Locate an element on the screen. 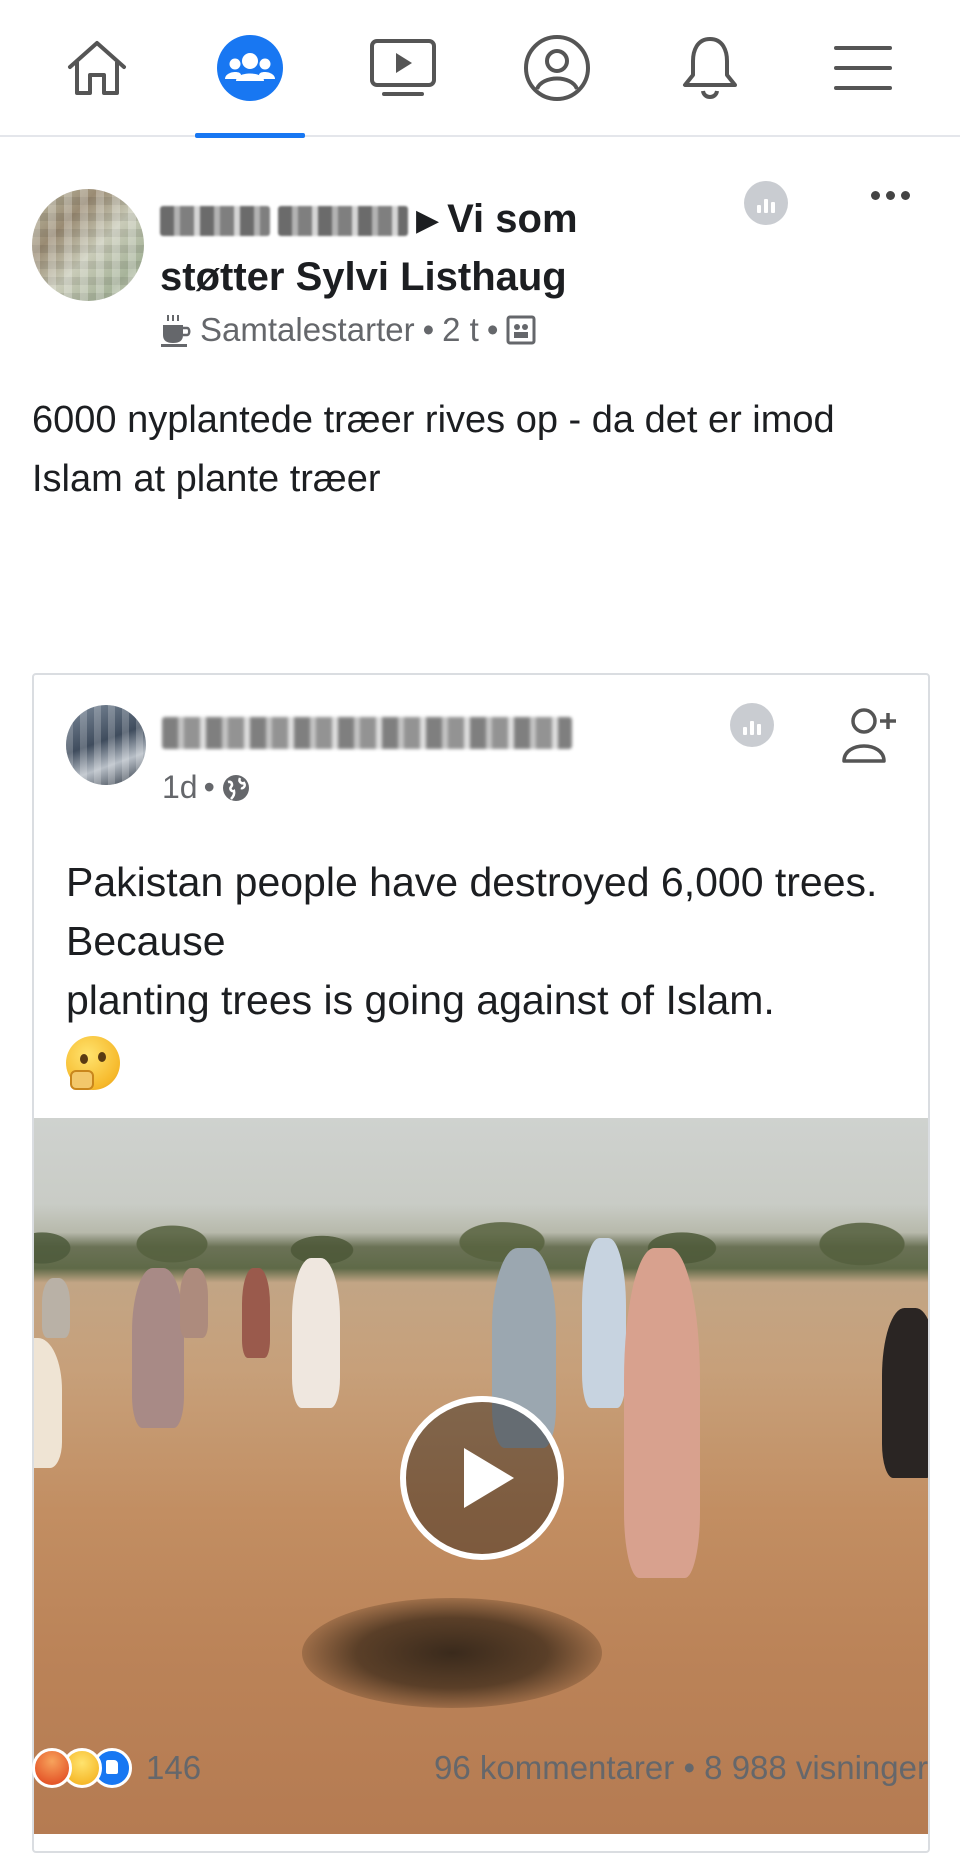  blurred-shared-author-name is located at coordinates (367, 733).